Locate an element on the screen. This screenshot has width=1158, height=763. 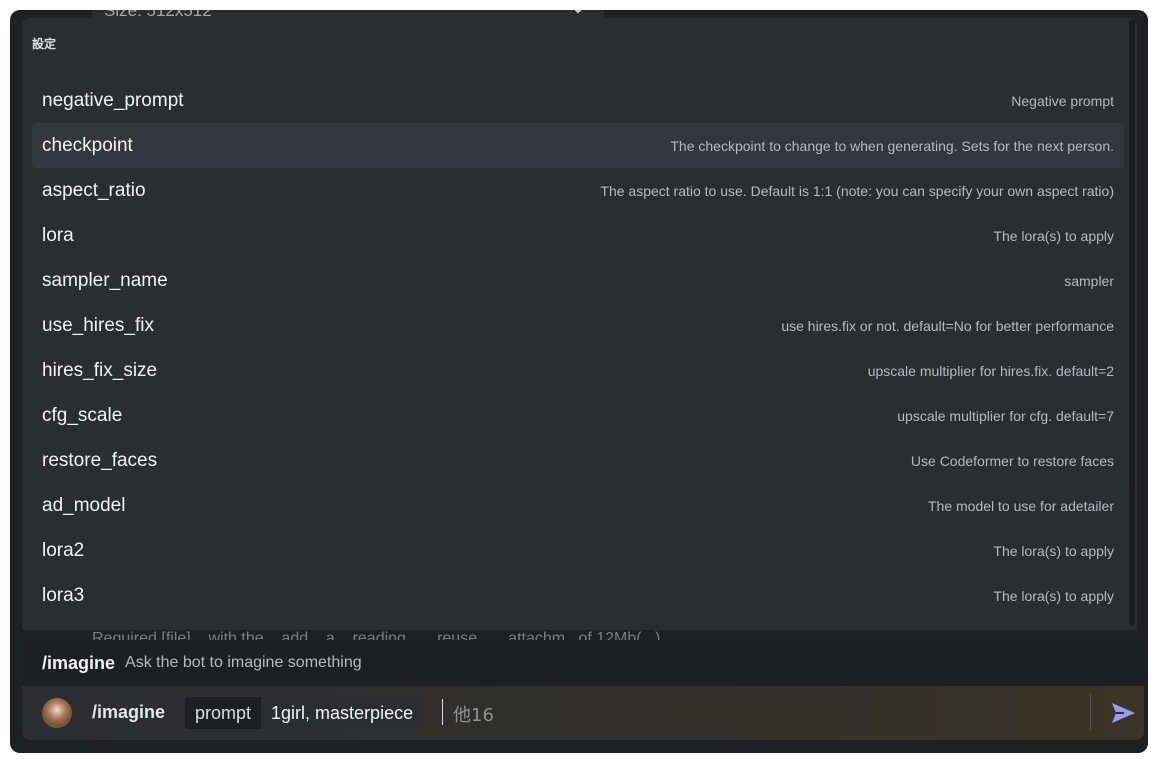
option-name: aspect_ratio is located at coordinates (94, 190).